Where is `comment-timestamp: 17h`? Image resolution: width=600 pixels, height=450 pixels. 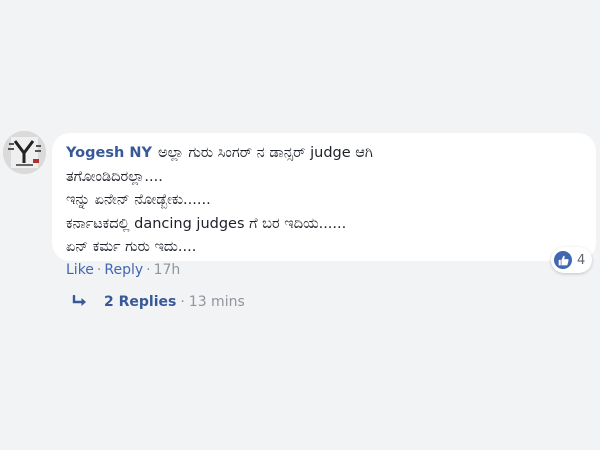
comment-timestamp: 17h is located at coordinates (167, 270).